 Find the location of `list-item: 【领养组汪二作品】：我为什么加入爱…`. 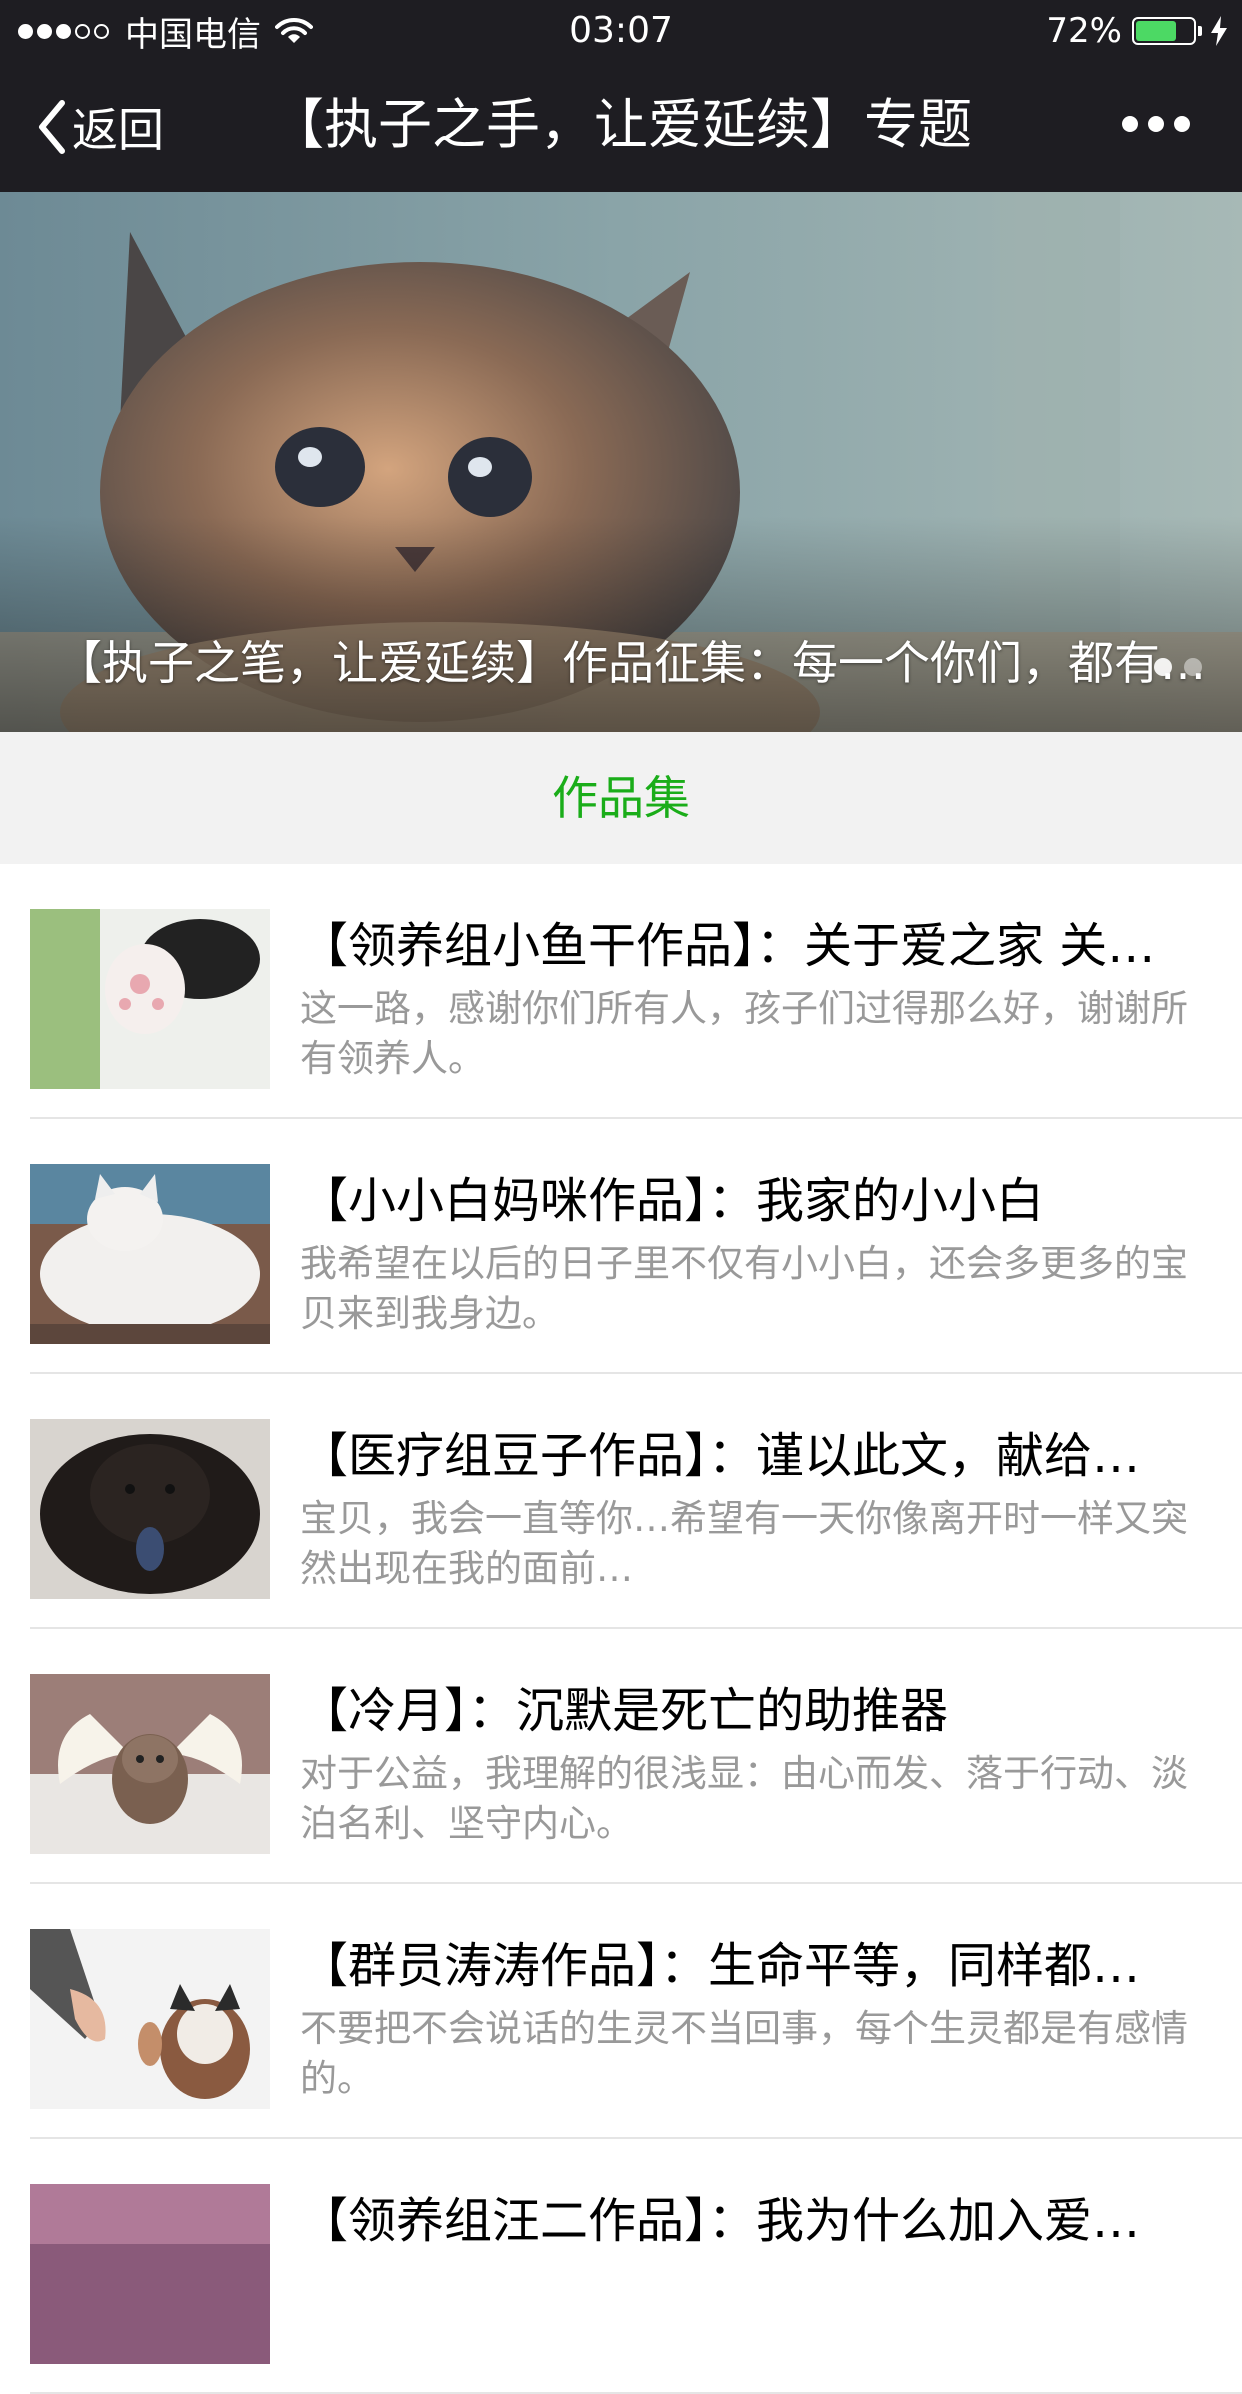

list-item: 【领养组汪二作品】：我为什么加入爱… is located at coordinates (621, 2266).